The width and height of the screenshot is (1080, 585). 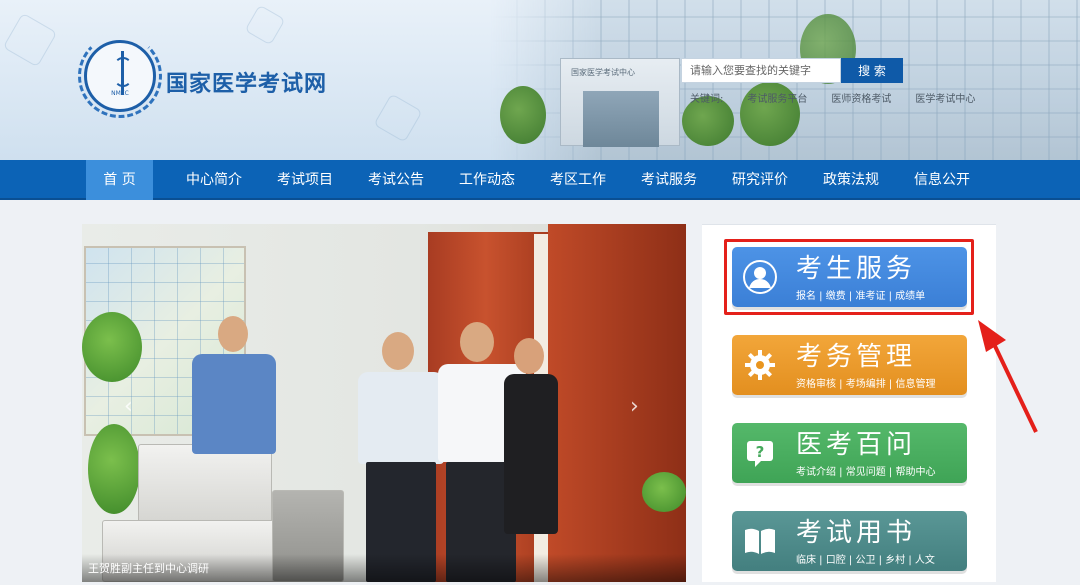 What do you see at coordinates (761, 70) in the screenshot?
I see `search-input` at bounding box center [761, 70].